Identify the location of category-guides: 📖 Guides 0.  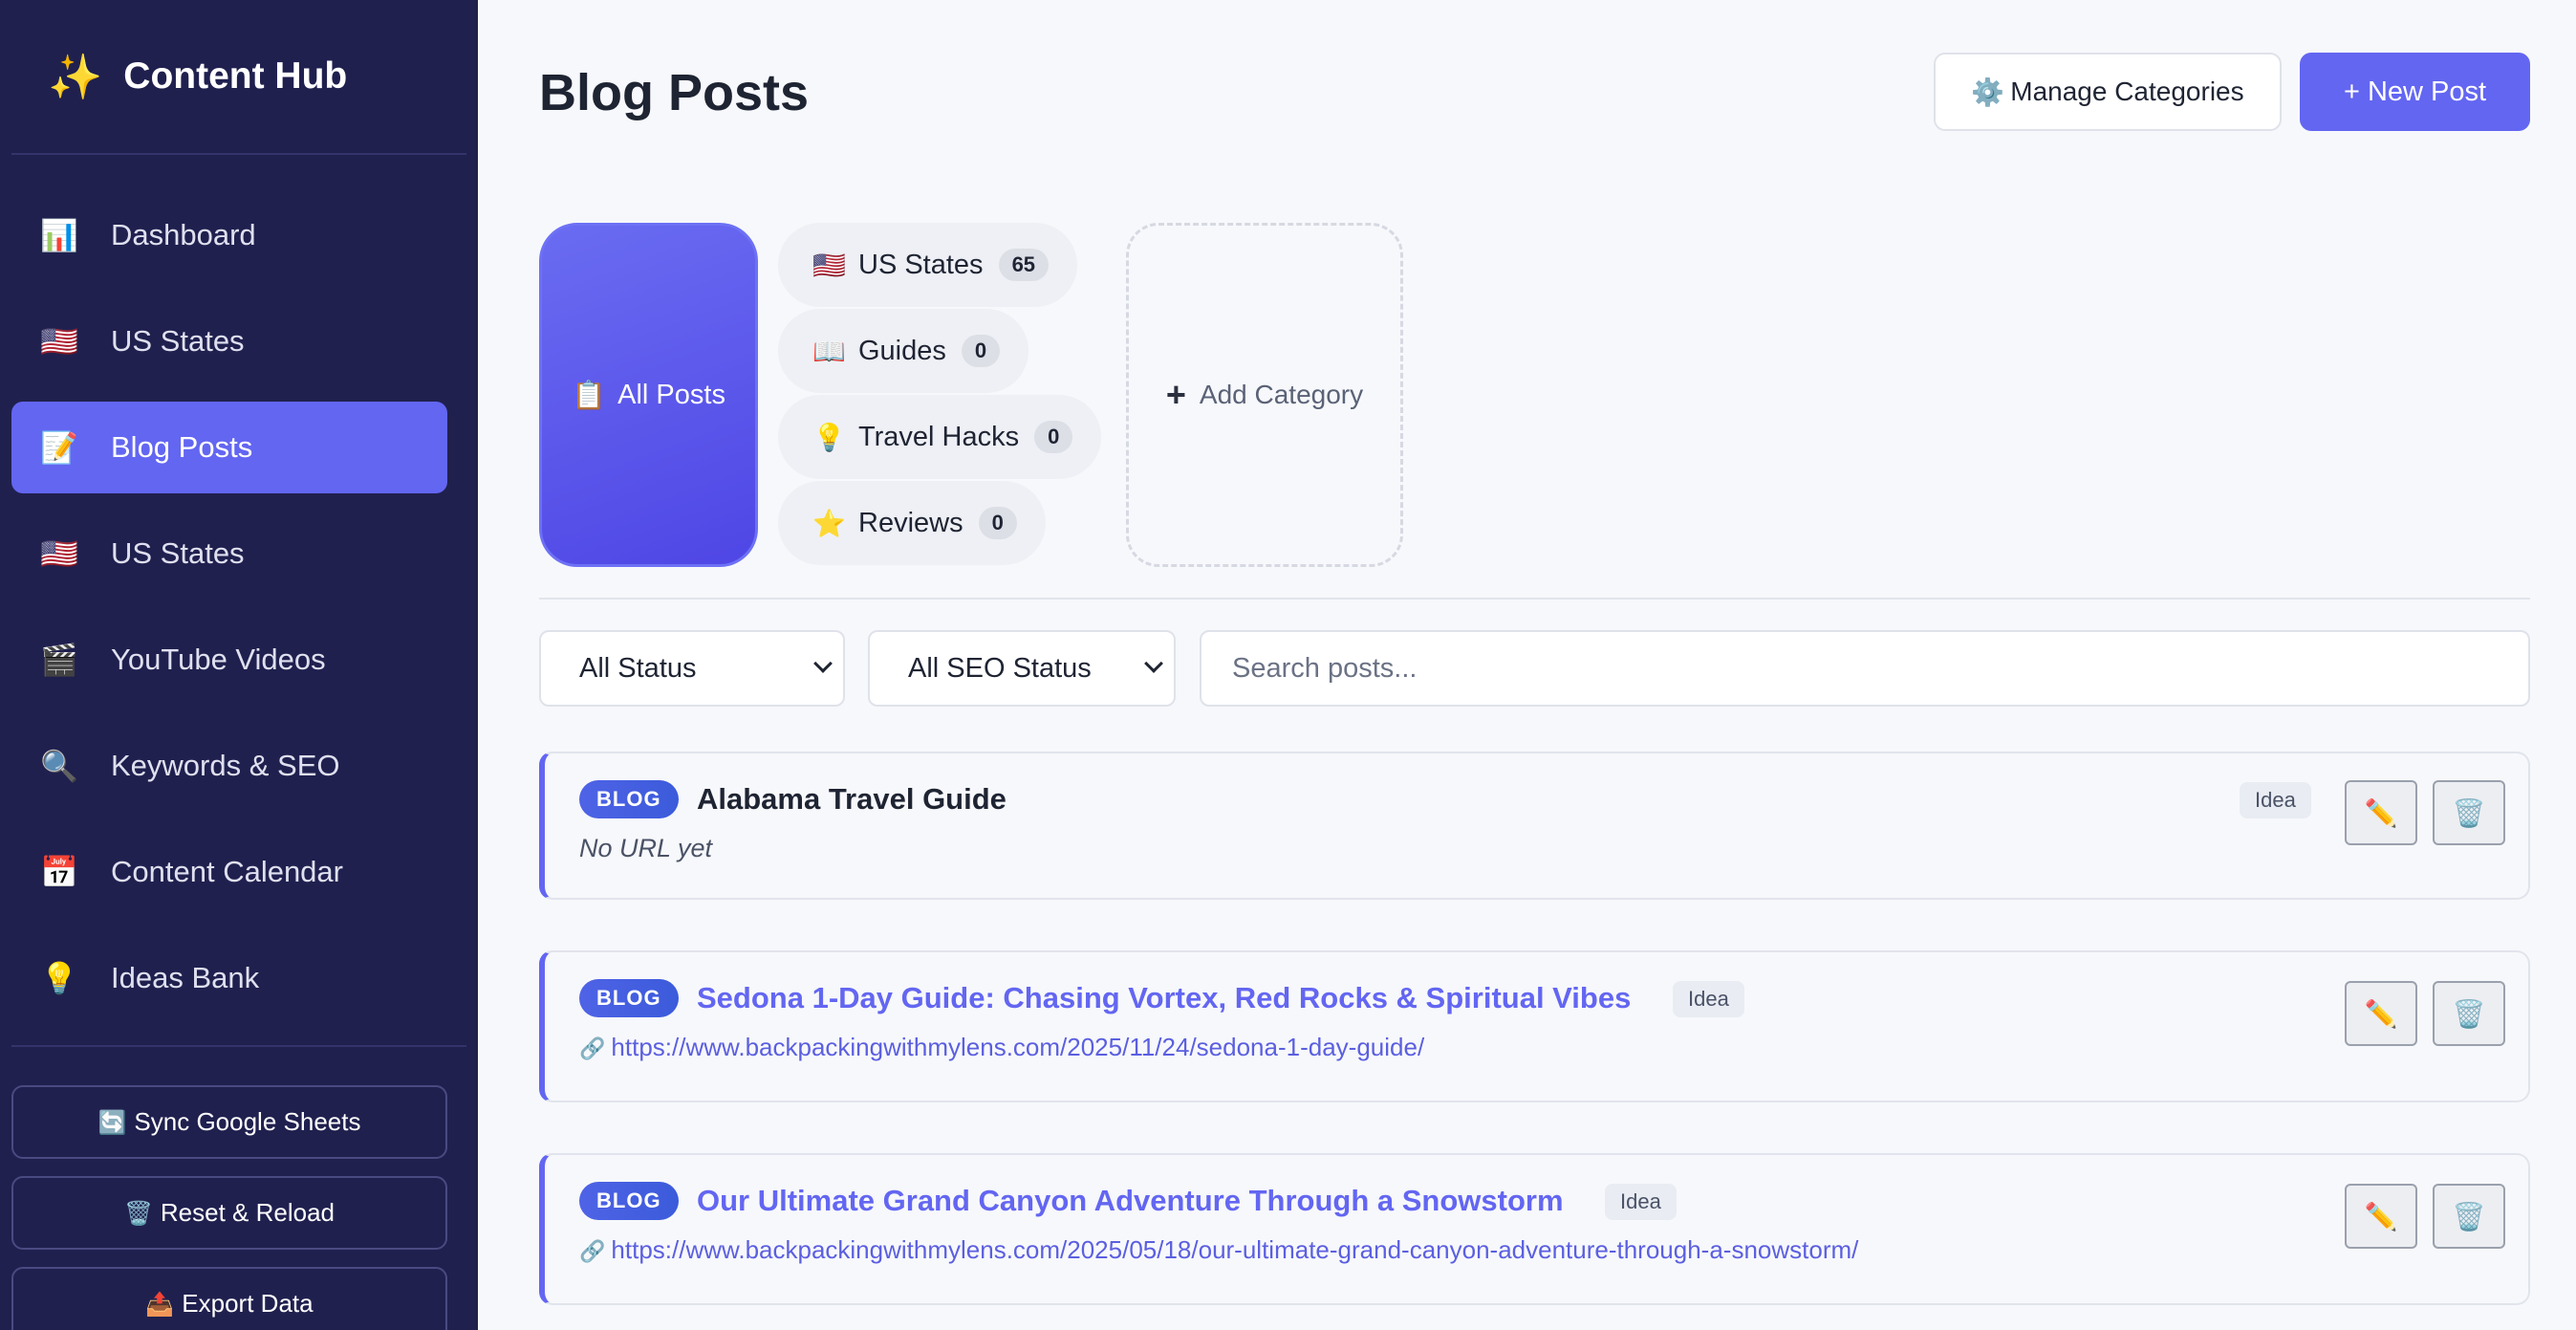
(903, 351).